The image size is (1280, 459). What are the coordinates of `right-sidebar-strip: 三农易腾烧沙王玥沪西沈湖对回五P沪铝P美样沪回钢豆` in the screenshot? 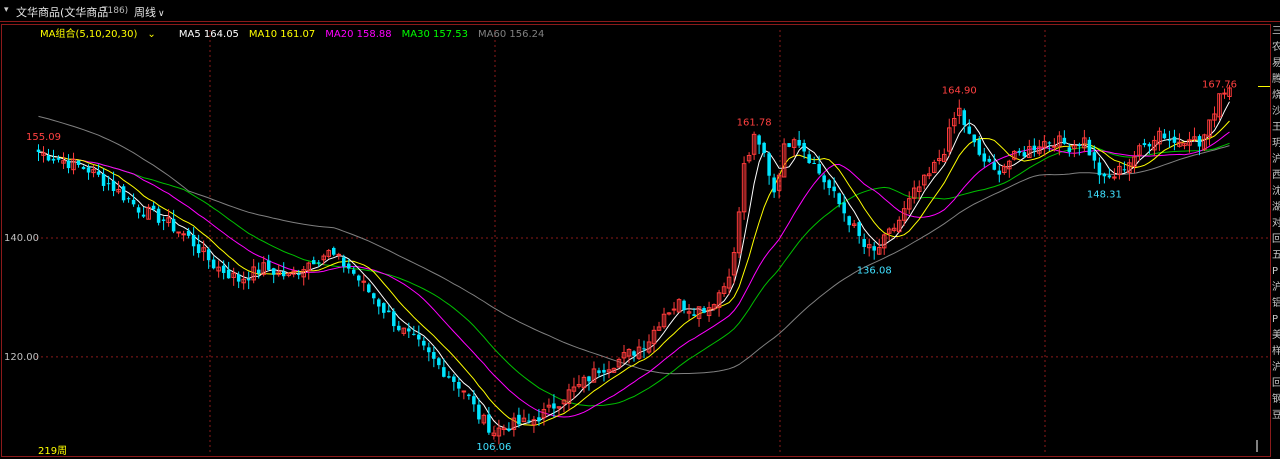 It's located at (1276, 240).